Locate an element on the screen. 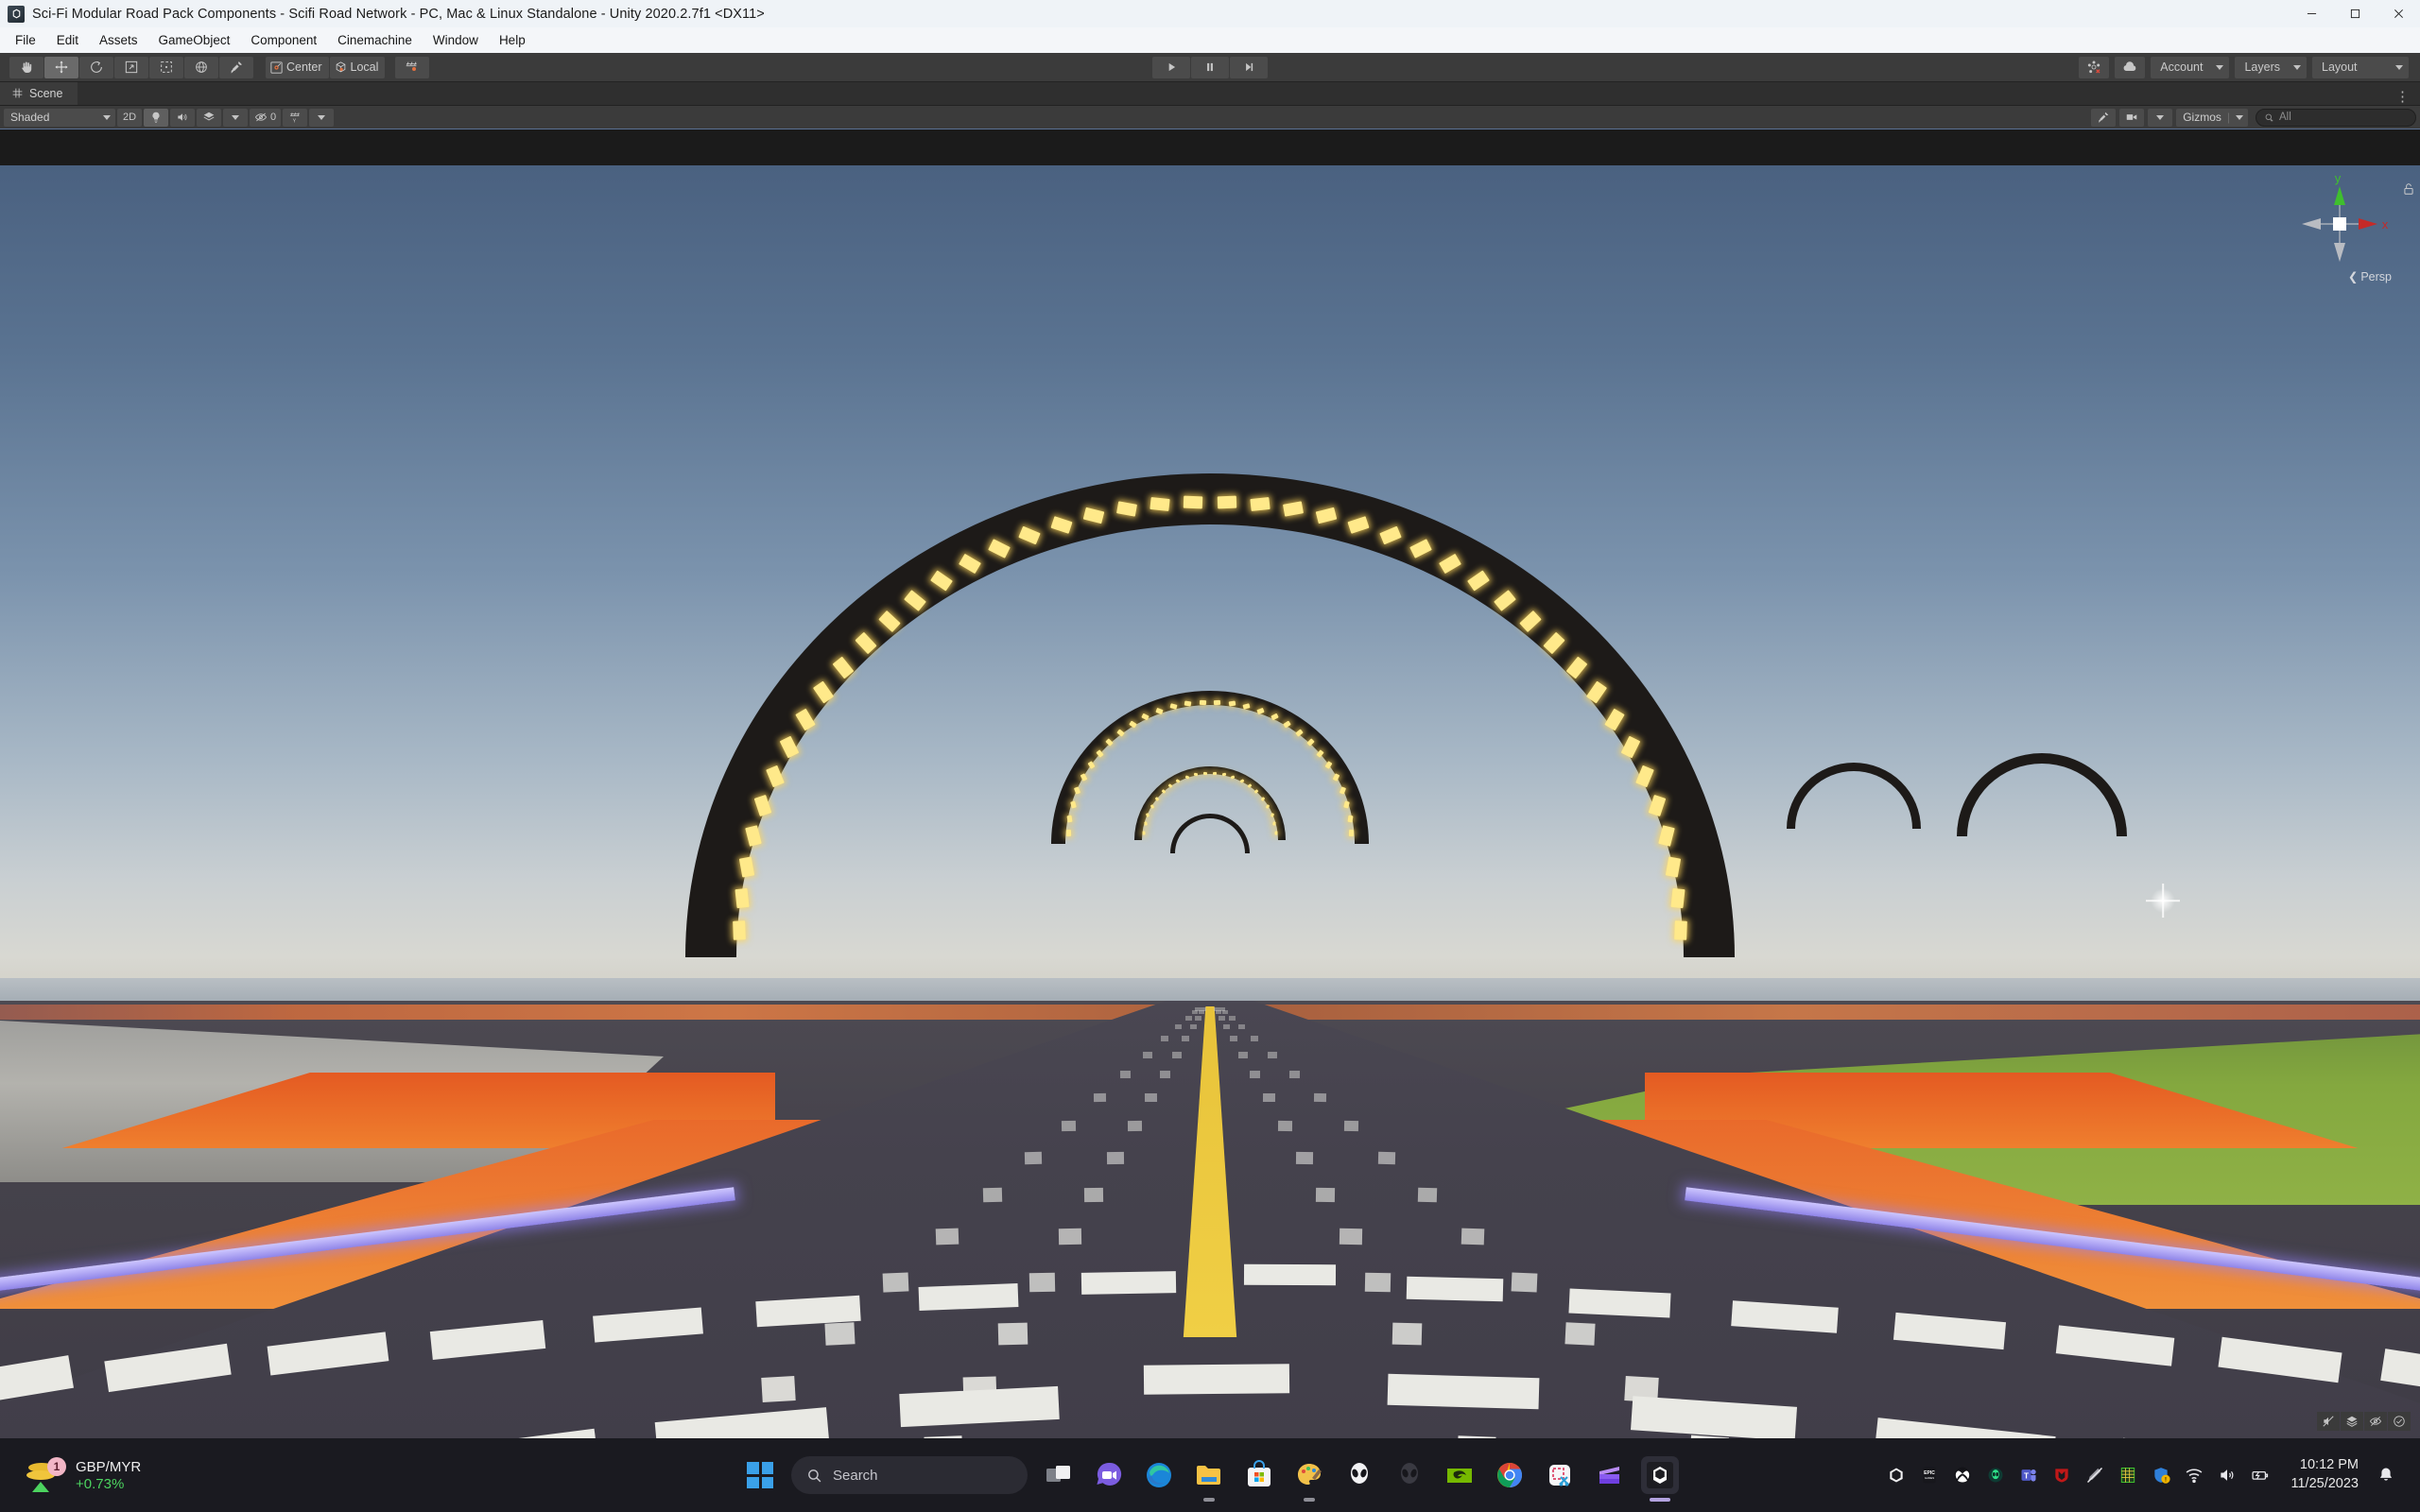 The height and width of the screenshot is (1512, 2420). hand-tool-button is located at coordinates (26, 67).